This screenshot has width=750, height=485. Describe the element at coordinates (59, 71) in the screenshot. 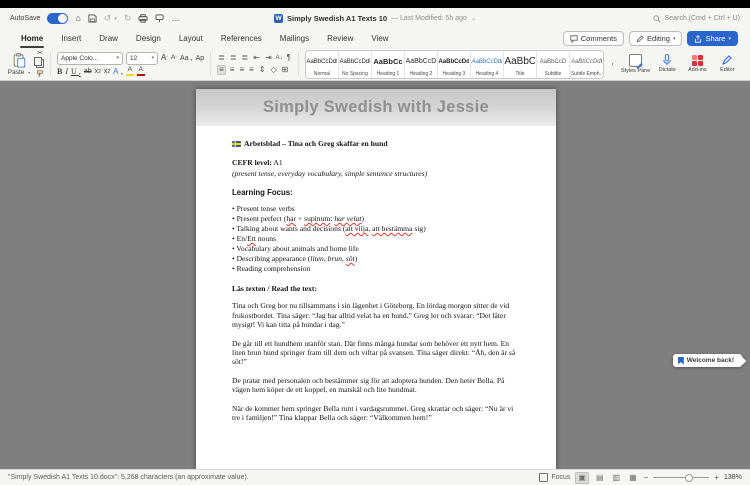

I see `bold-button: B` at that location.